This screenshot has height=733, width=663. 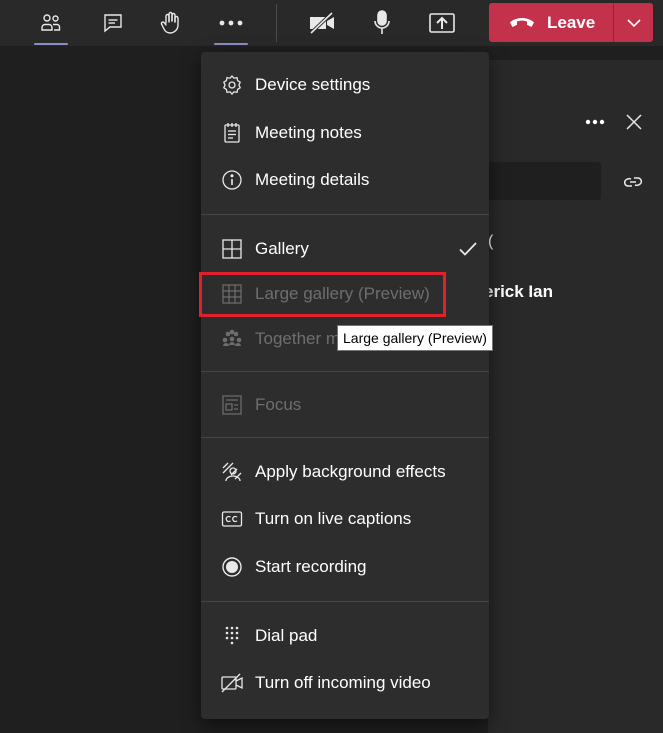 I want to click on microphone-button, so click(x=382, y=23).